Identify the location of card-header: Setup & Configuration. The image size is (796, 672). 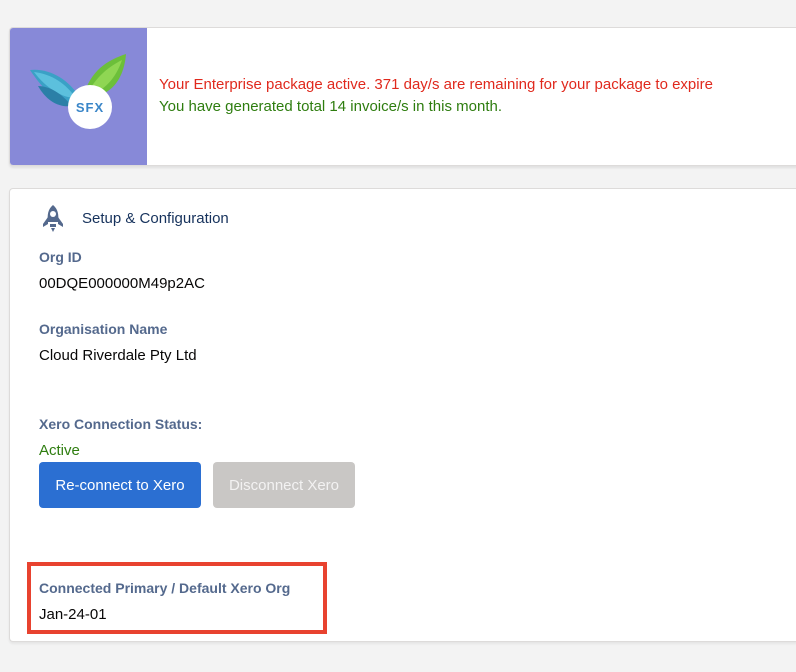
(133, 218).